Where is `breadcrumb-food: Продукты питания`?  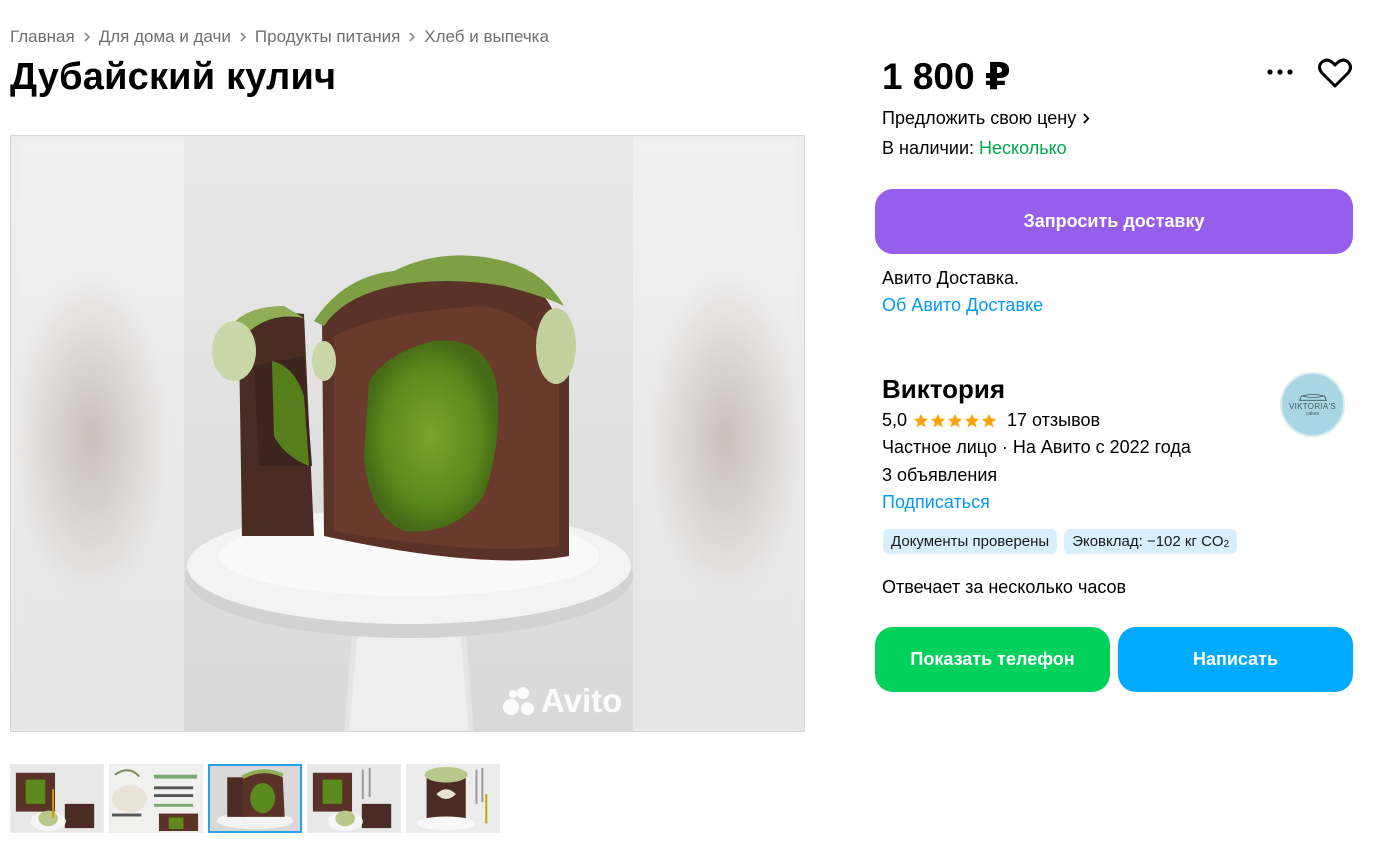
breadcrumb-food: Продукты питания is located at coordinates (327, 37).